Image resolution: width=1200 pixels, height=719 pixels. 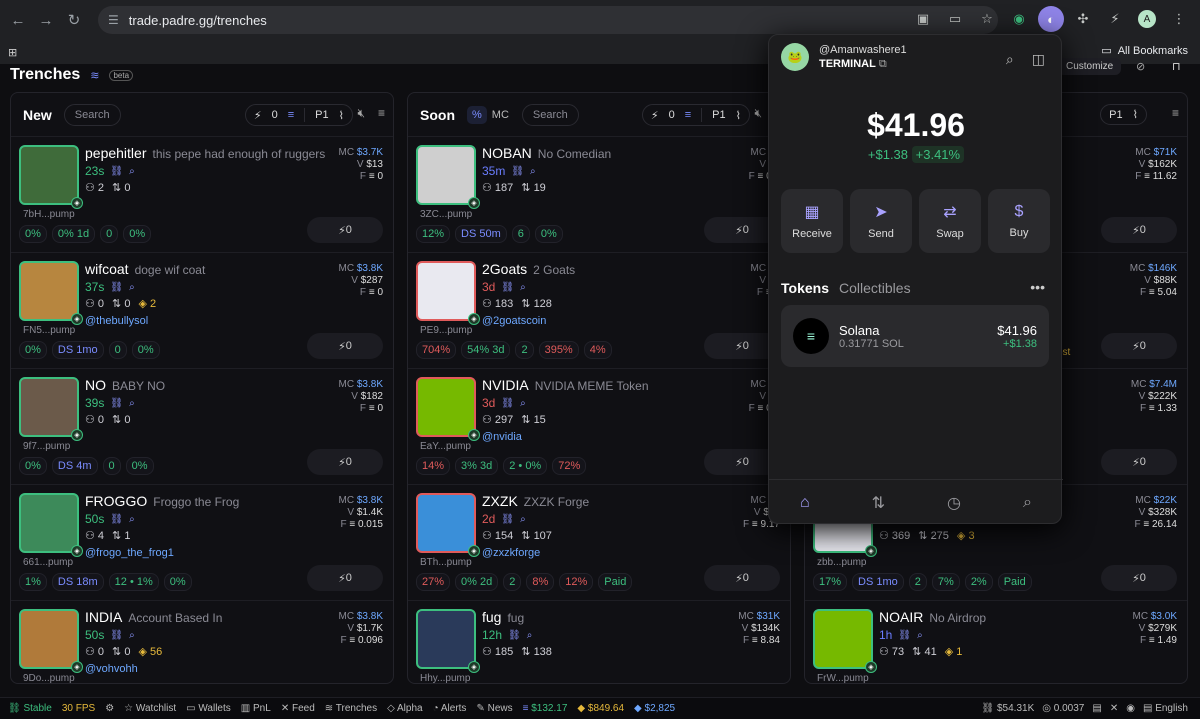 I want to click on bookmark-icon: ⊓, so click(x=1176, y=66).